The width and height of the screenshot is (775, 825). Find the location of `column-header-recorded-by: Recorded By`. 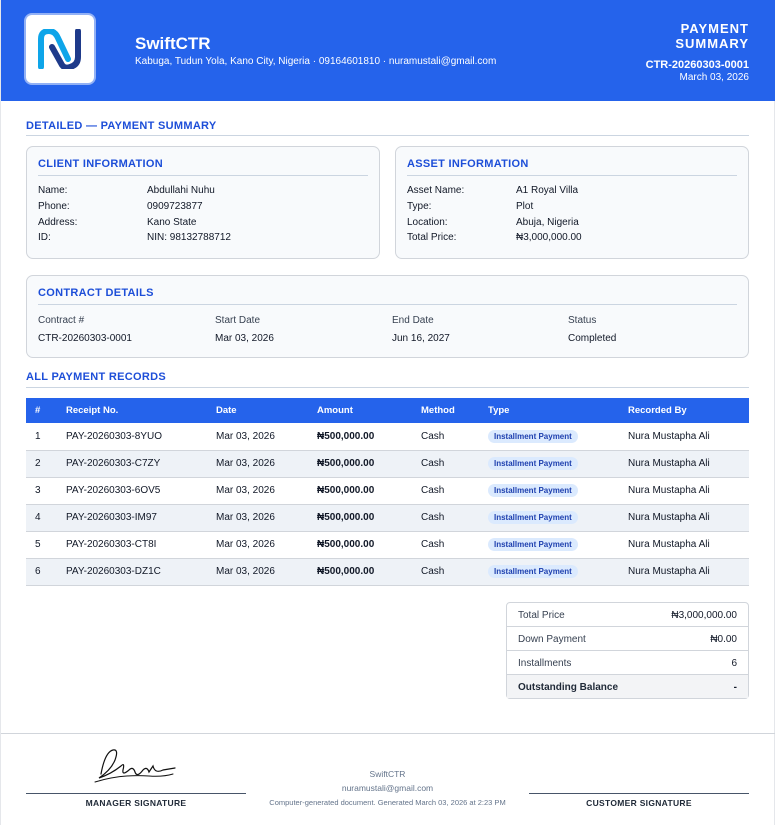

column-header-recorded-by: Recorded By is located at coordinates (688, 410).